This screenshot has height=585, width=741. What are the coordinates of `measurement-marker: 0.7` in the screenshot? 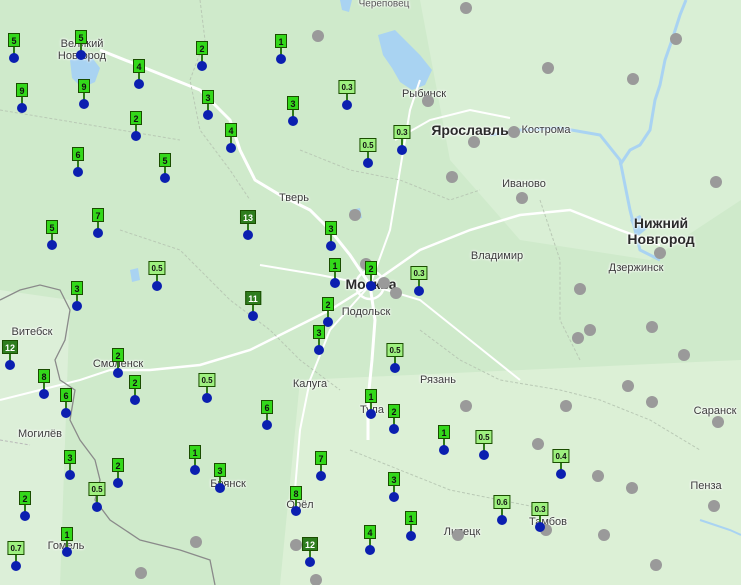 It's located at (16, 556).